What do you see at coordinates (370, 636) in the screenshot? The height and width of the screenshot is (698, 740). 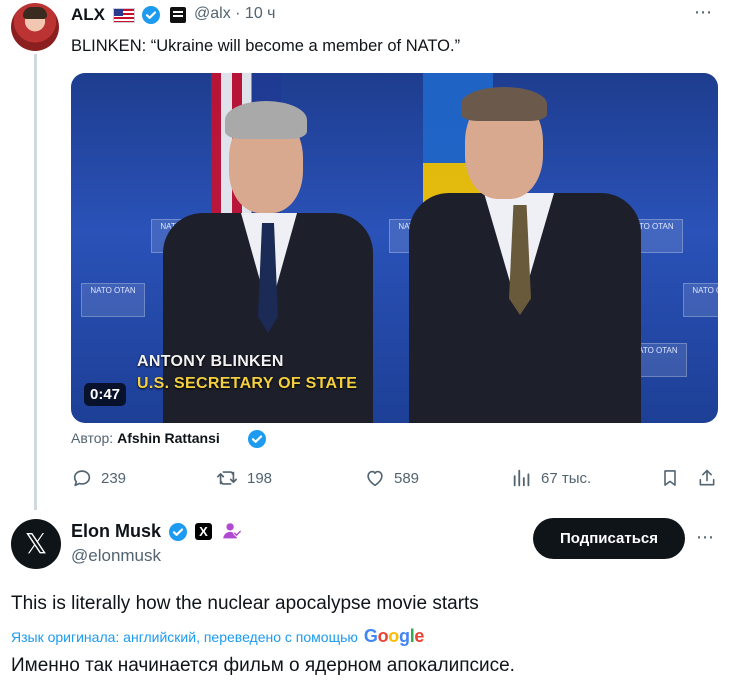 I see `google-logo-letter: G` at bounding box center [370, 636].